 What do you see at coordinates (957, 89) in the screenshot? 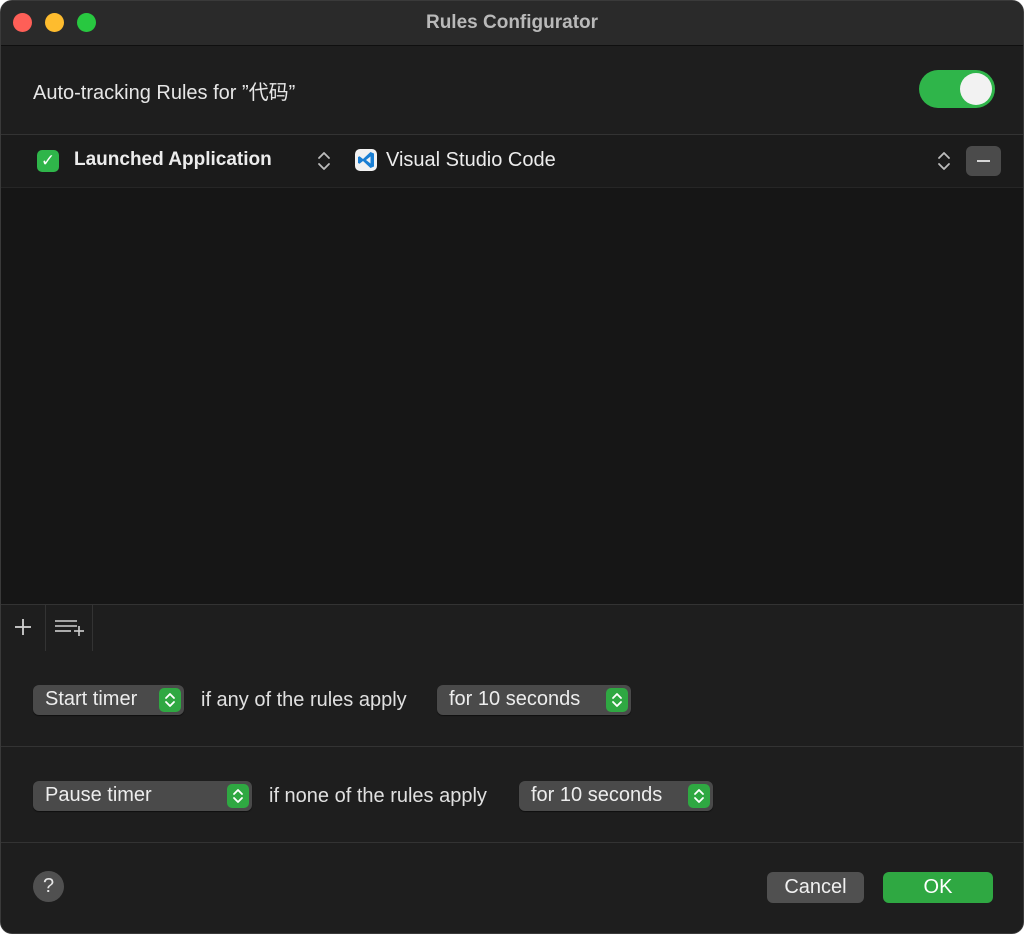
I see `auto-tracking-toggle` at bounding box center [957, 89].